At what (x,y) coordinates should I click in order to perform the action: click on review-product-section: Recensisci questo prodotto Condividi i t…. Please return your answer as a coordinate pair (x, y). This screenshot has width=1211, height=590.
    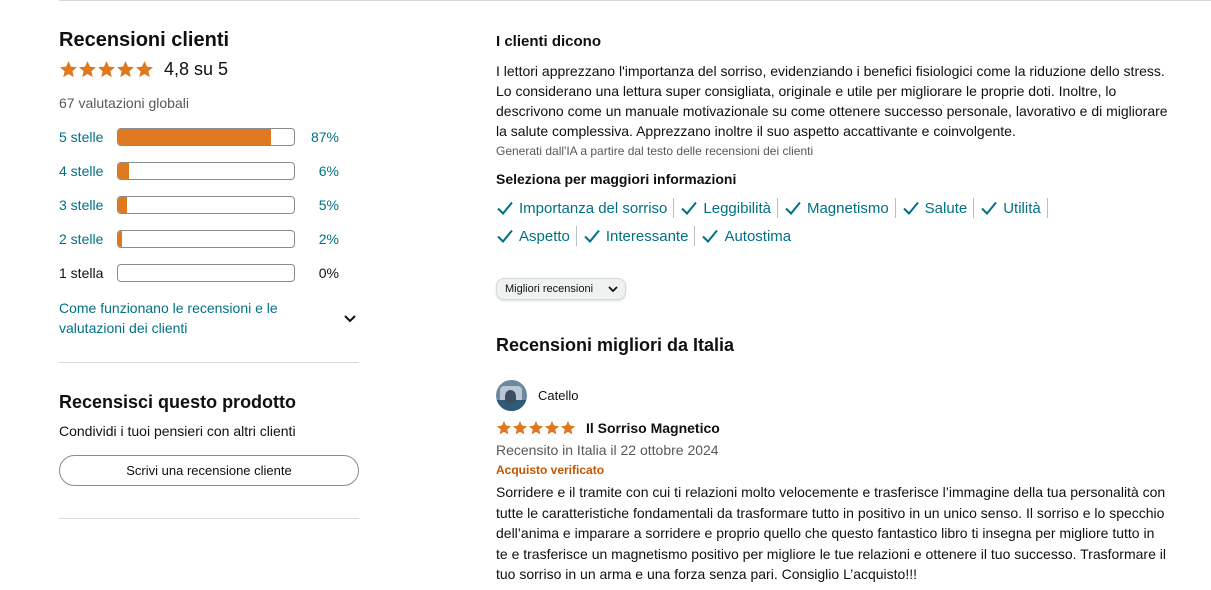
    Looking at the image, I should click on (209, 438).